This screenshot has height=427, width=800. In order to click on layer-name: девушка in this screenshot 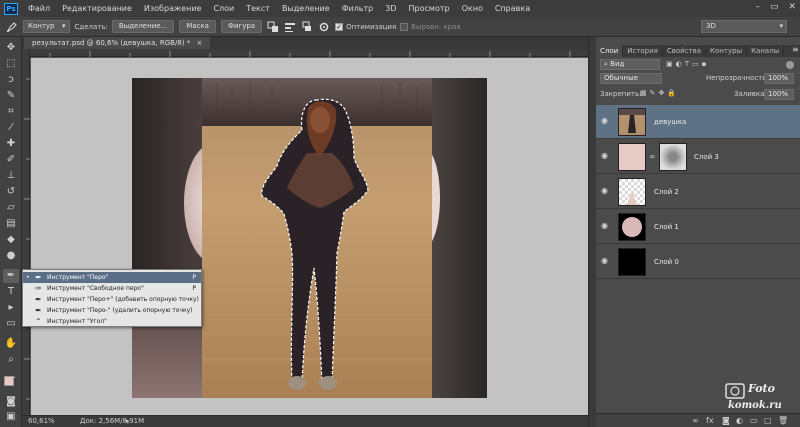, I will do `click(670, 122)`.